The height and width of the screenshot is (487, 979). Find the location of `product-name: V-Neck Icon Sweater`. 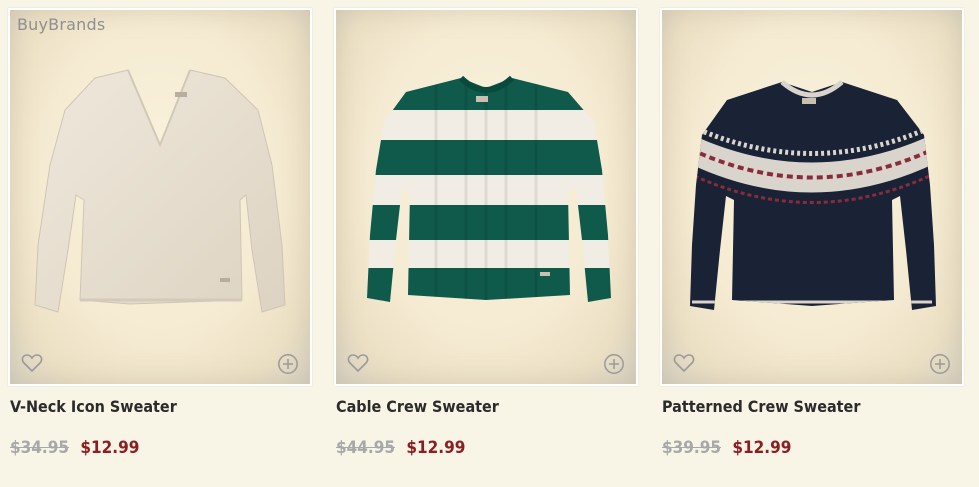

product-name: V-Neck Icon Sweater is located at coordinates (93, 406).